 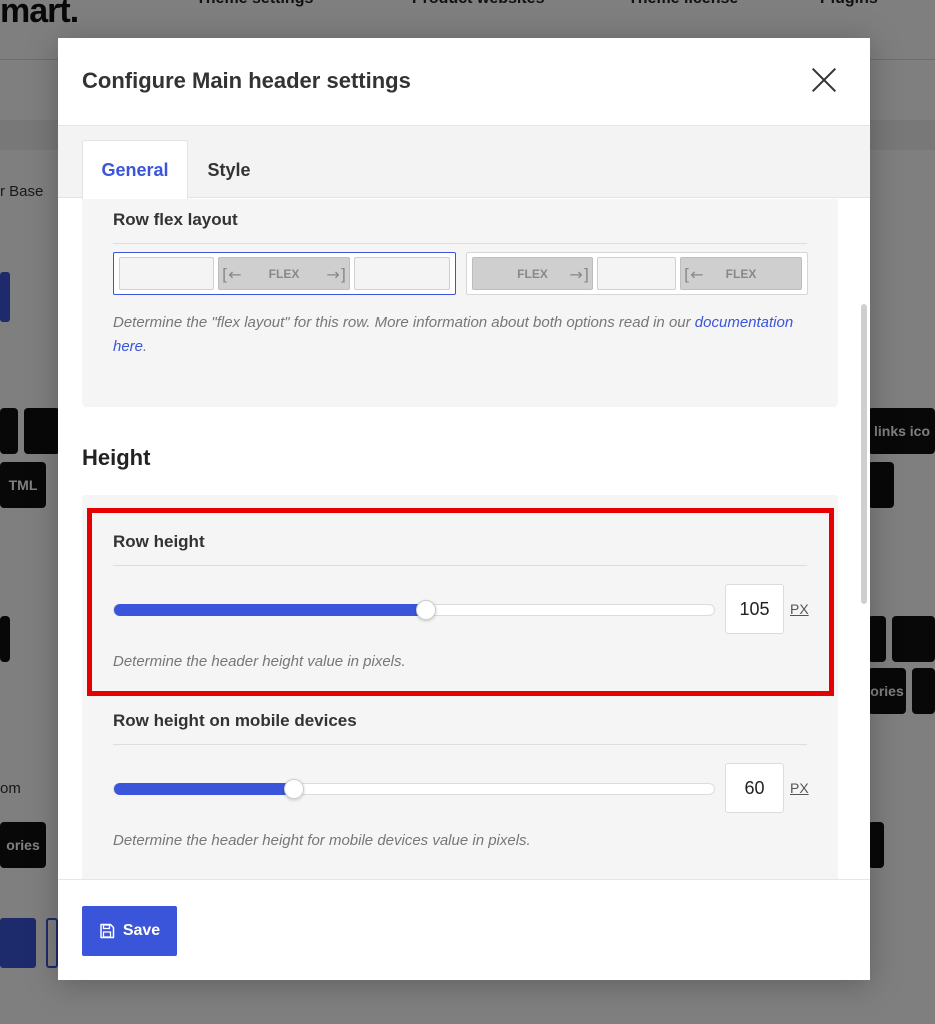 I want to click on tab-general: General, so click(x=135, y=170).